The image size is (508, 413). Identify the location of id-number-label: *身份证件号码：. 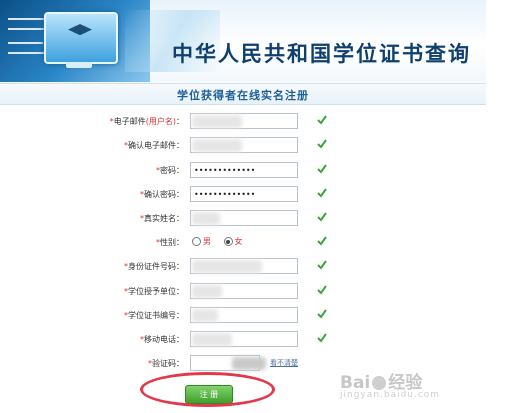
(154, 266).